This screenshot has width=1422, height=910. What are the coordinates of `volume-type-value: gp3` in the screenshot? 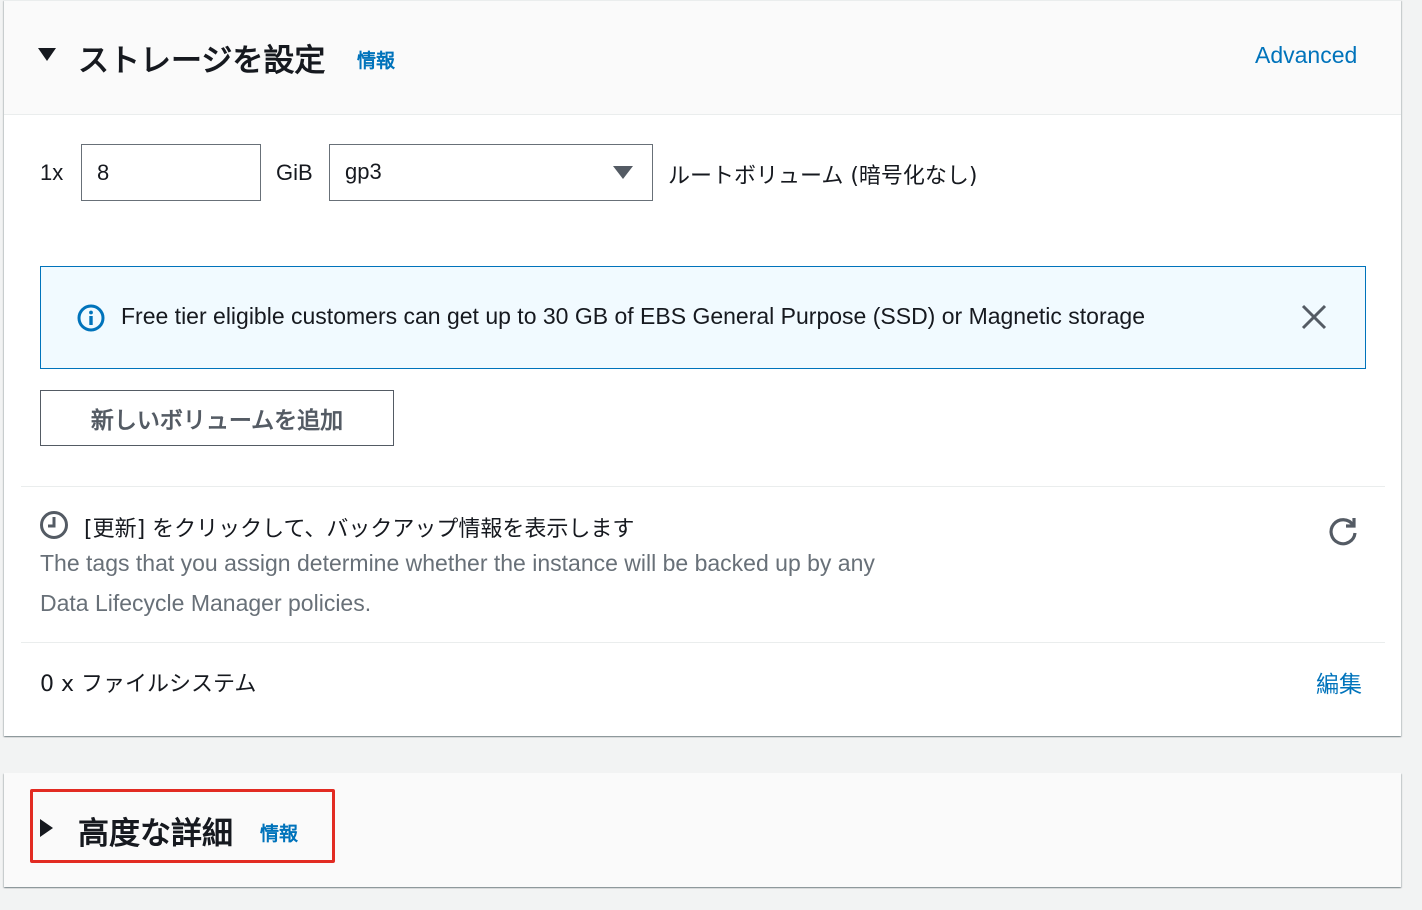 It's located at (363, 171).